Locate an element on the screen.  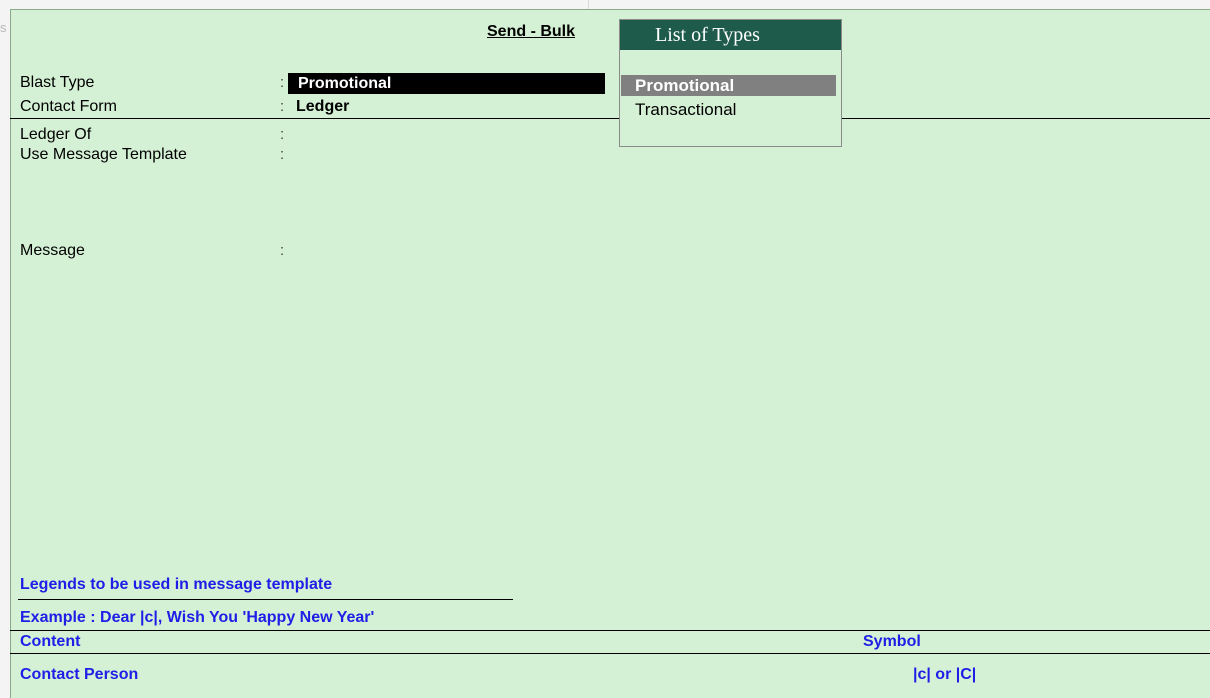
legend-row-content: Contact Person is located at coordinates (79, 674).